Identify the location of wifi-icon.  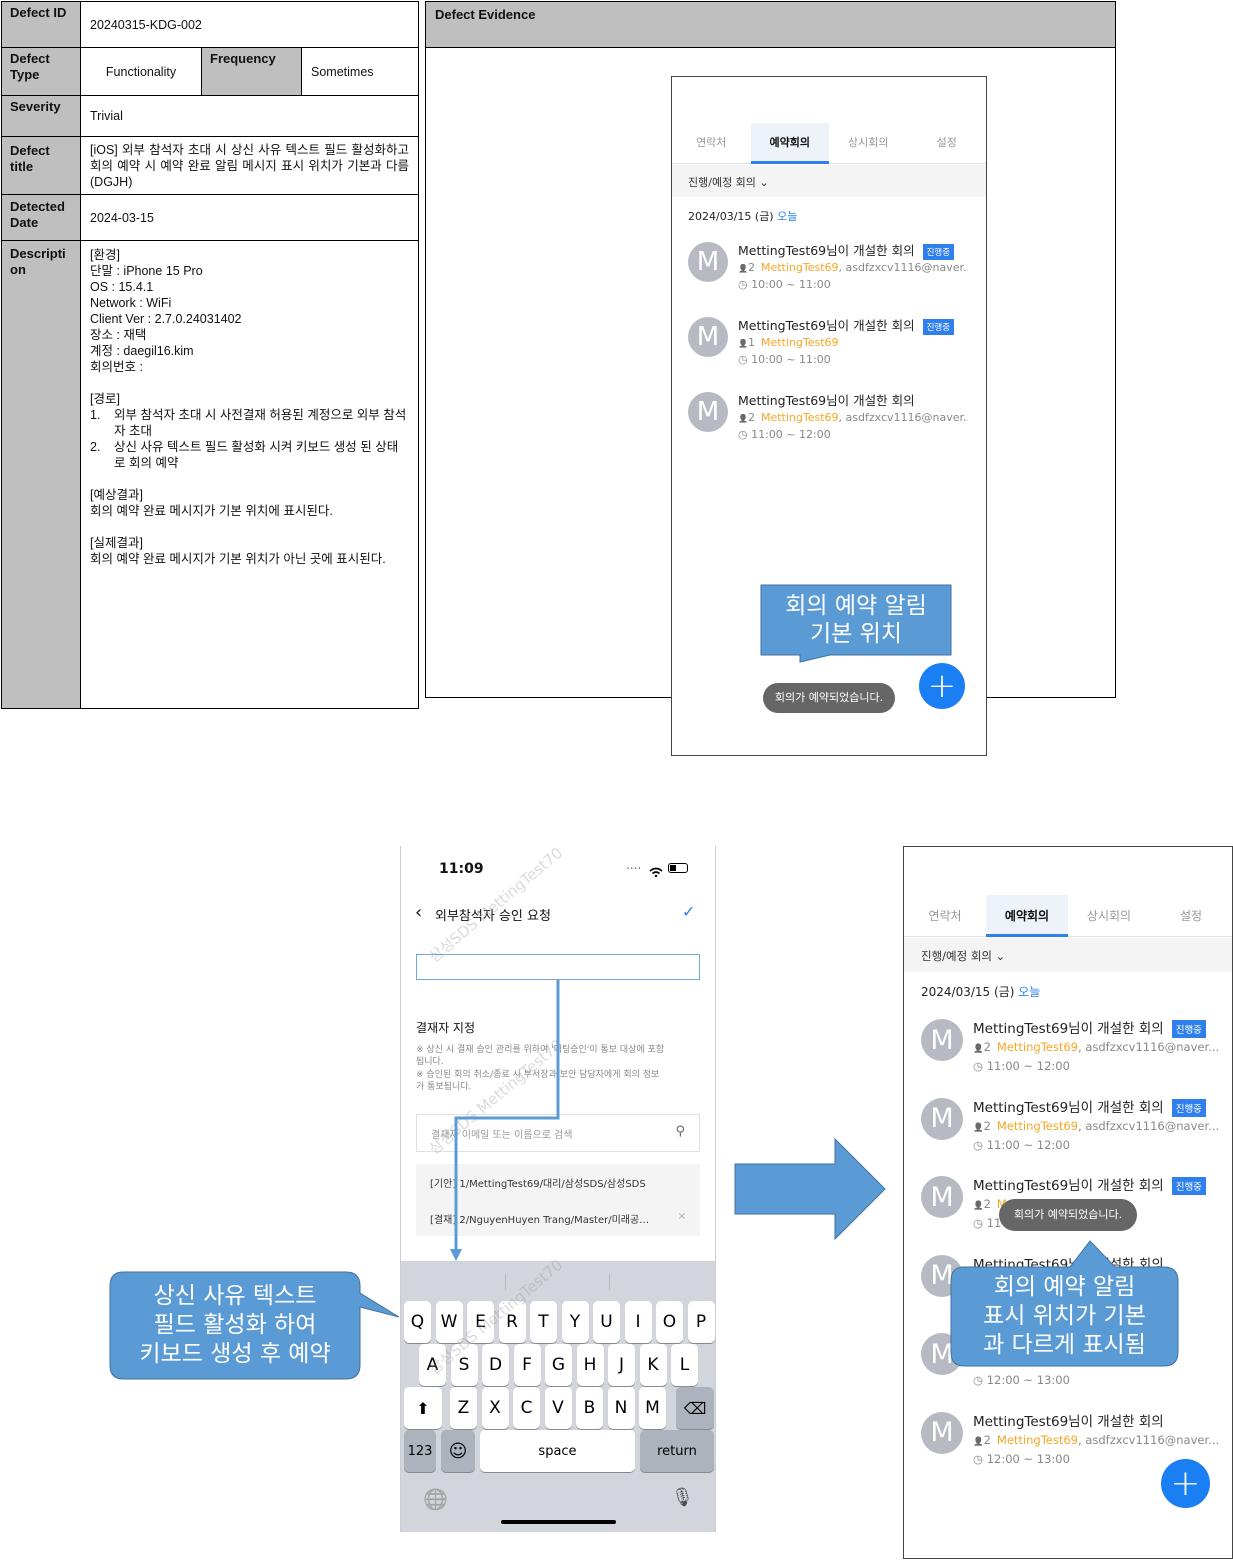
(656, 870).